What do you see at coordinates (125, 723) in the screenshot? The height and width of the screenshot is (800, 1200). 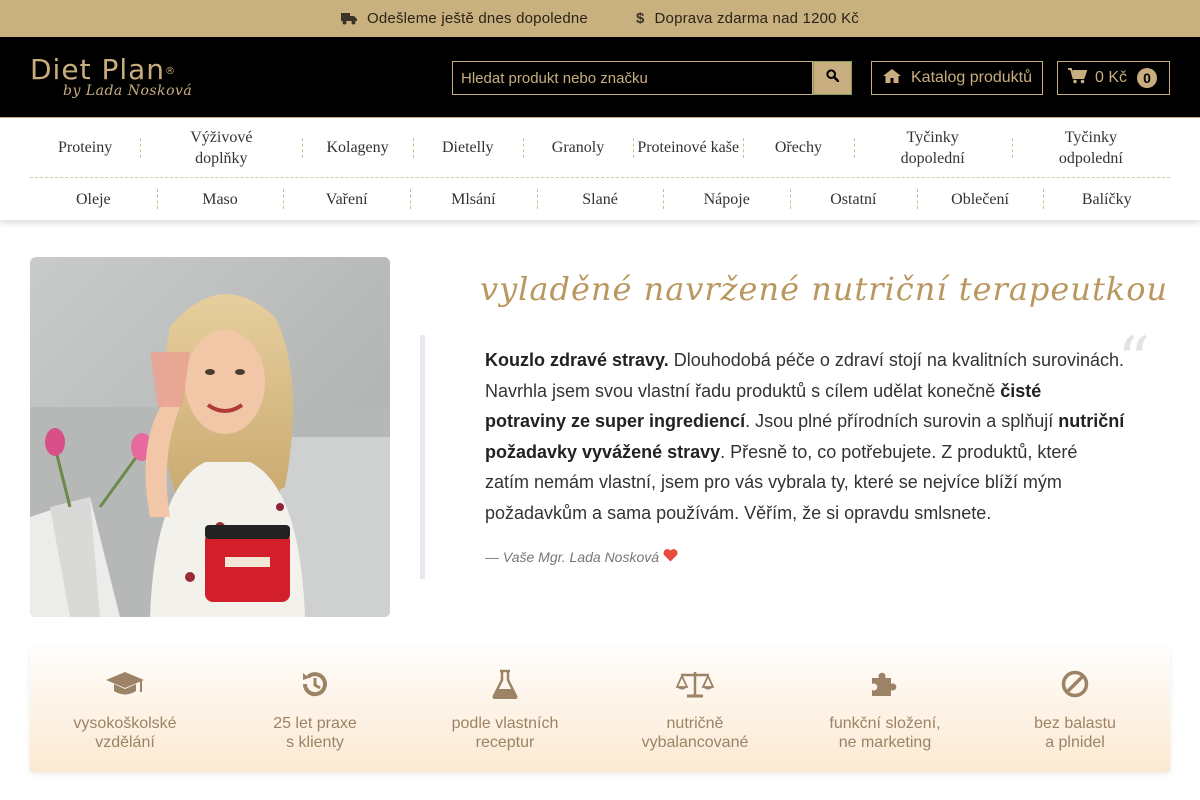 I see `feature-label-line1: vysokoškolské` at bounding box center [125, 723].